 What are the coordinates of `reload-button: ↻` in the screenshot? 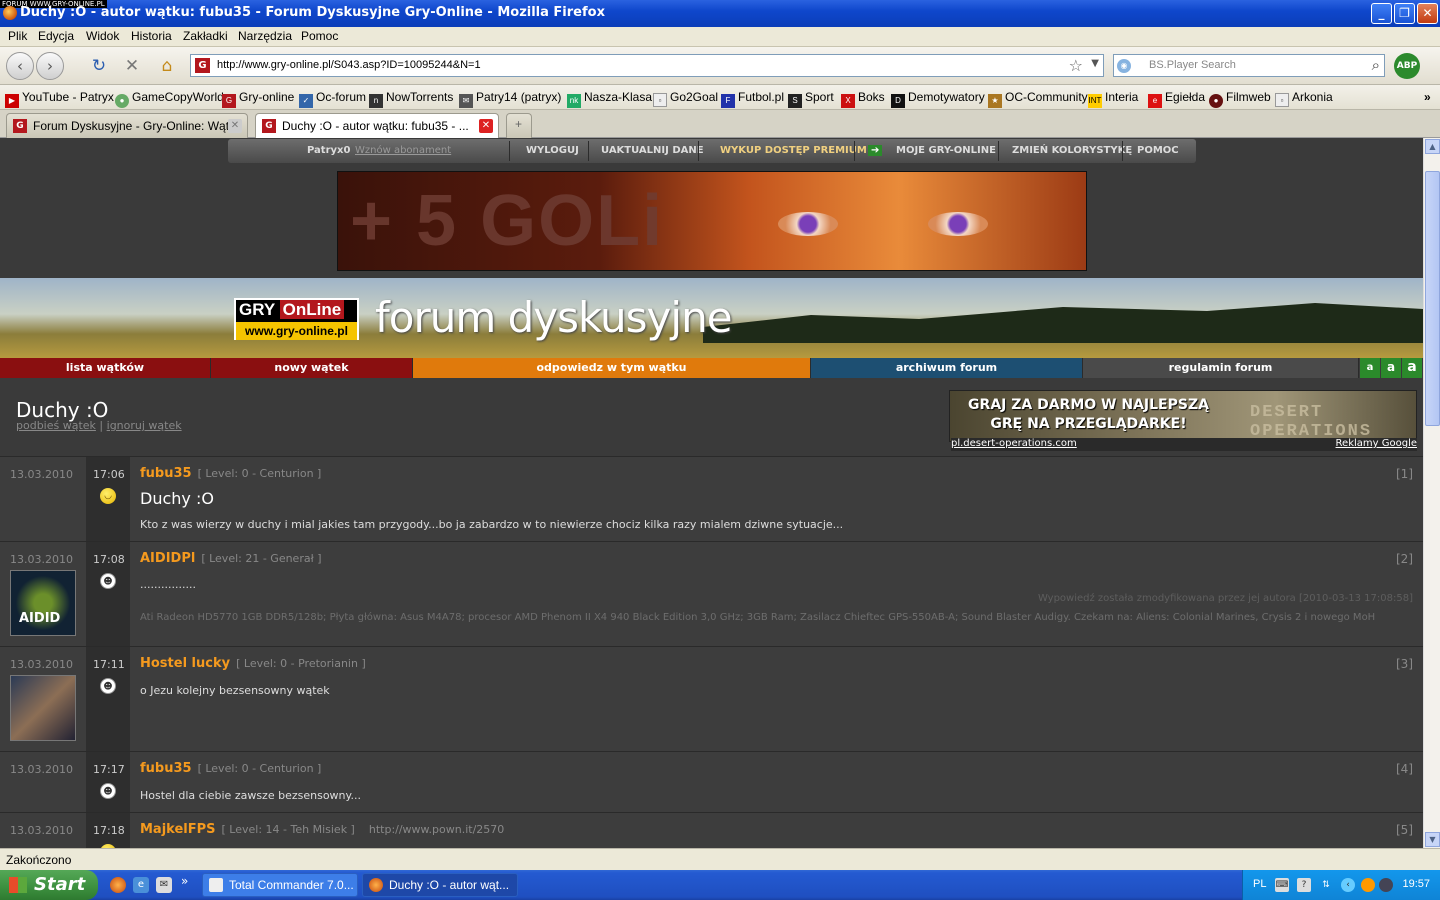 It's located at (99, 66).